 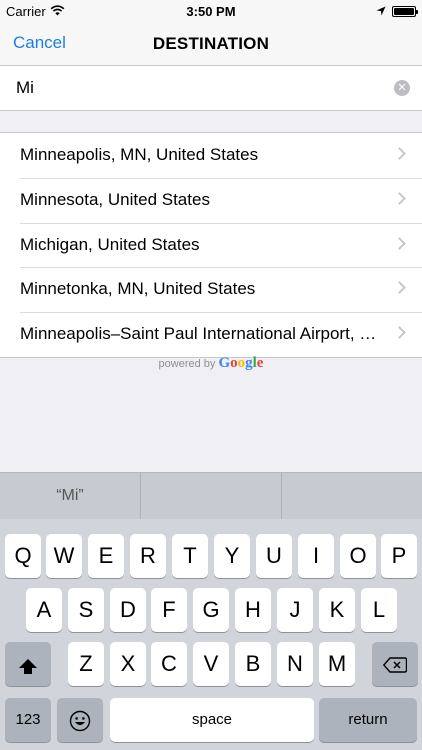 I want to click on return-key: return, so click(x=368, y=720).